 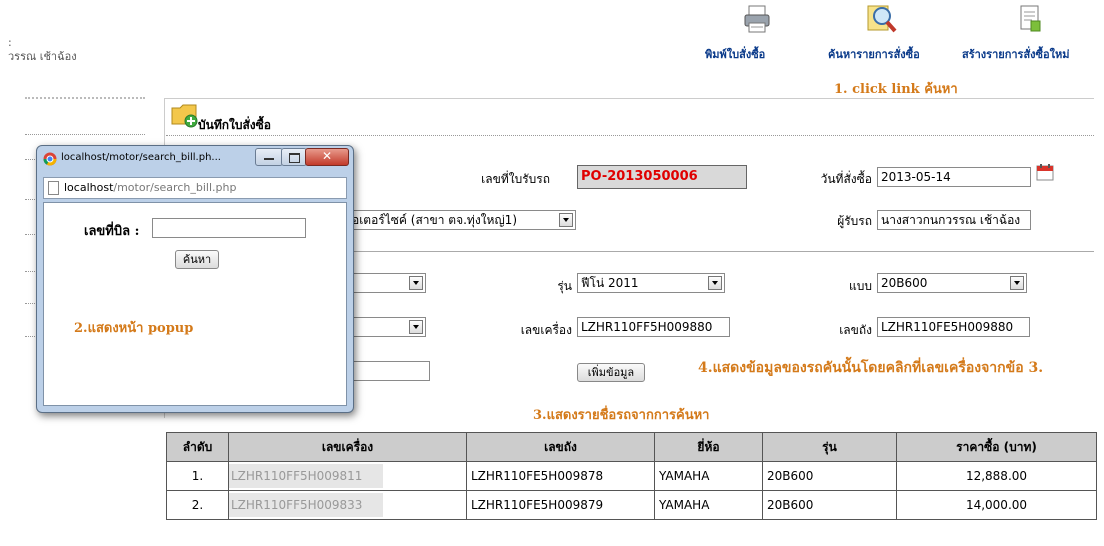 What do you see at coordinates (904, 283) in the screenshot?
I see `type-select-value: 20B600` at bounding box center [904, 283].